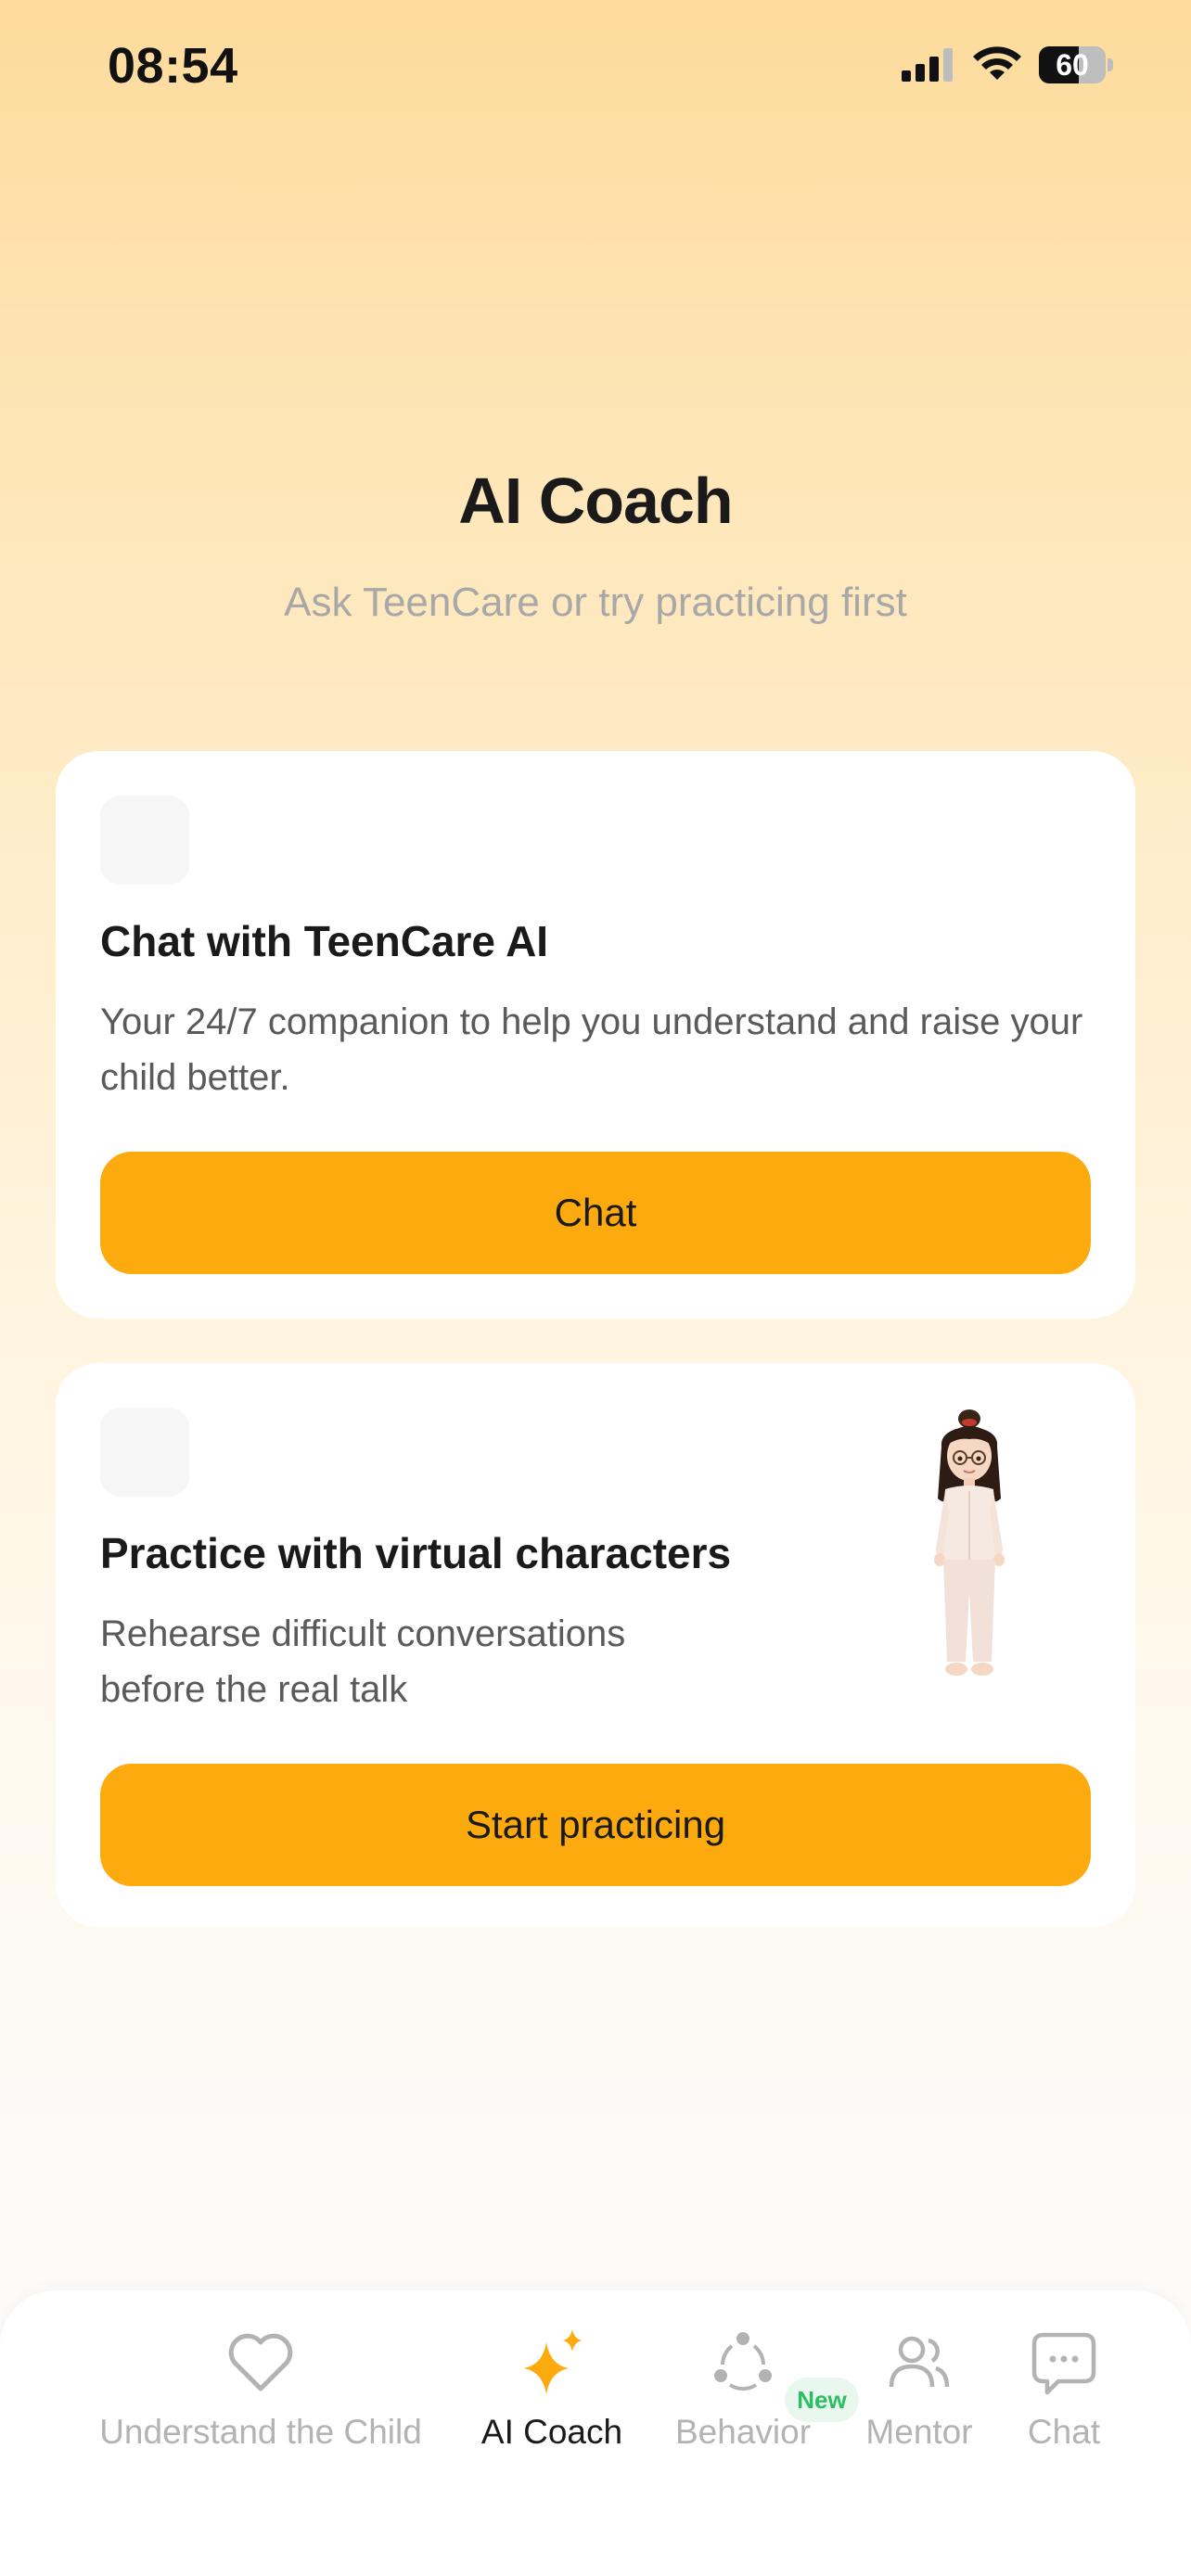 The image size is (1191, 2576). Describe the element at coordinates (416, 1553) in the screenshot. I see `practice-card-title: Practice with virtual characters` at that location.